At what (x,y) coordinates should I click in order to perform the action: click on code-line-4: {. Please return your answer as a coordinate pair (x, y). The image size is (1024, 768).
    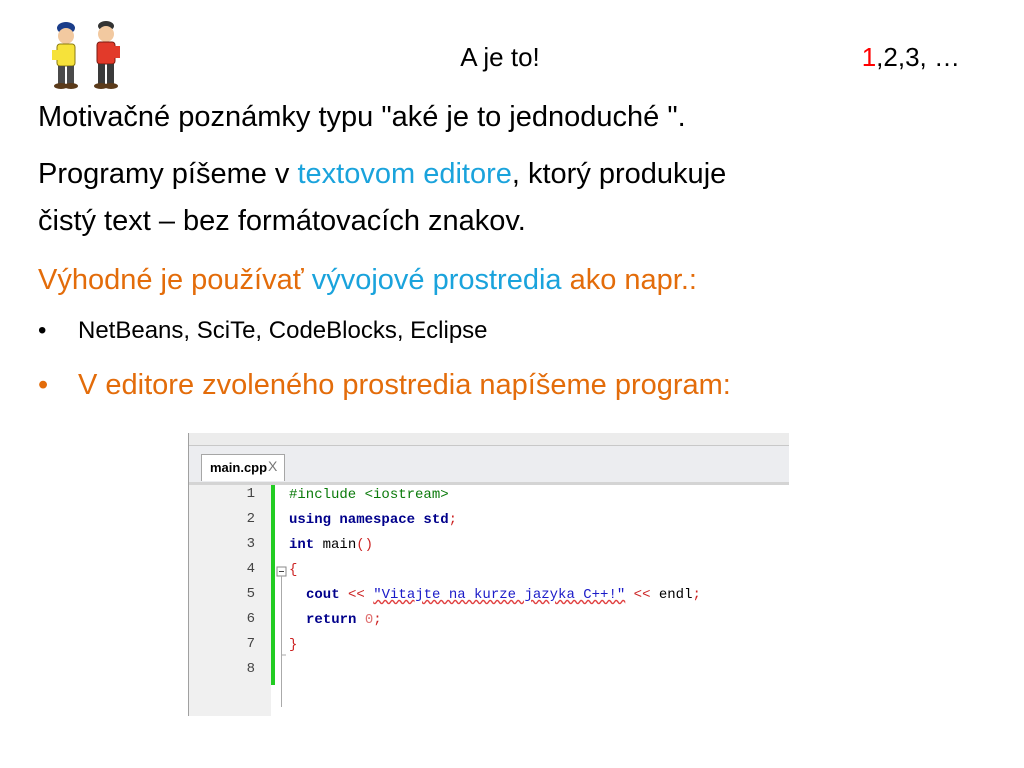
    Looking at the image, I should click on (293, 570).